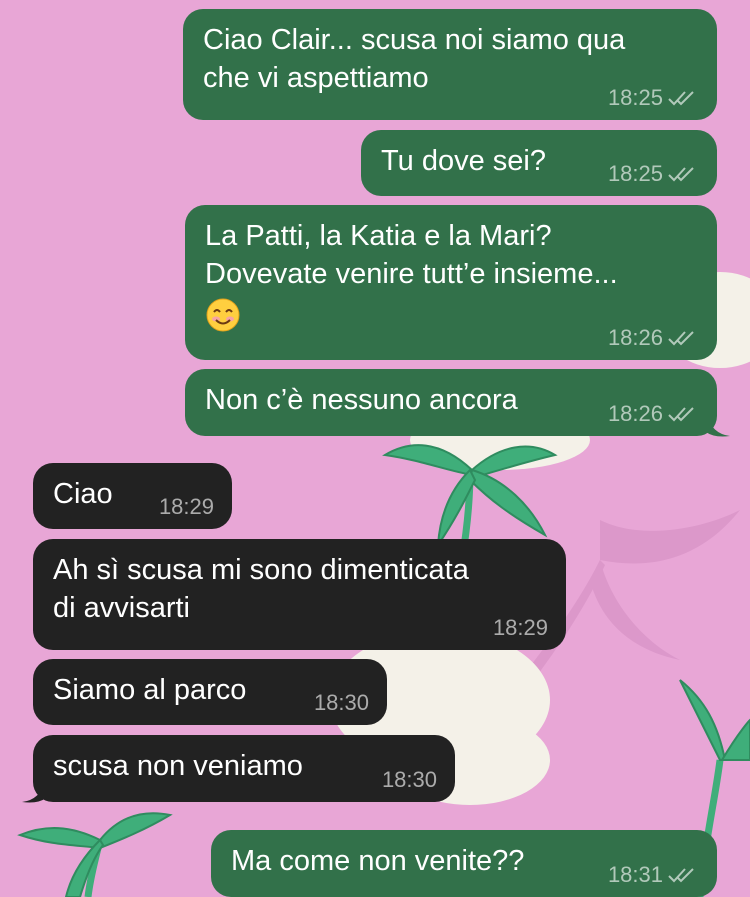 The height and width of the screenshot is (897, 750). I want to click on incoming-message: Ciao 18:29, so click(132, 496).